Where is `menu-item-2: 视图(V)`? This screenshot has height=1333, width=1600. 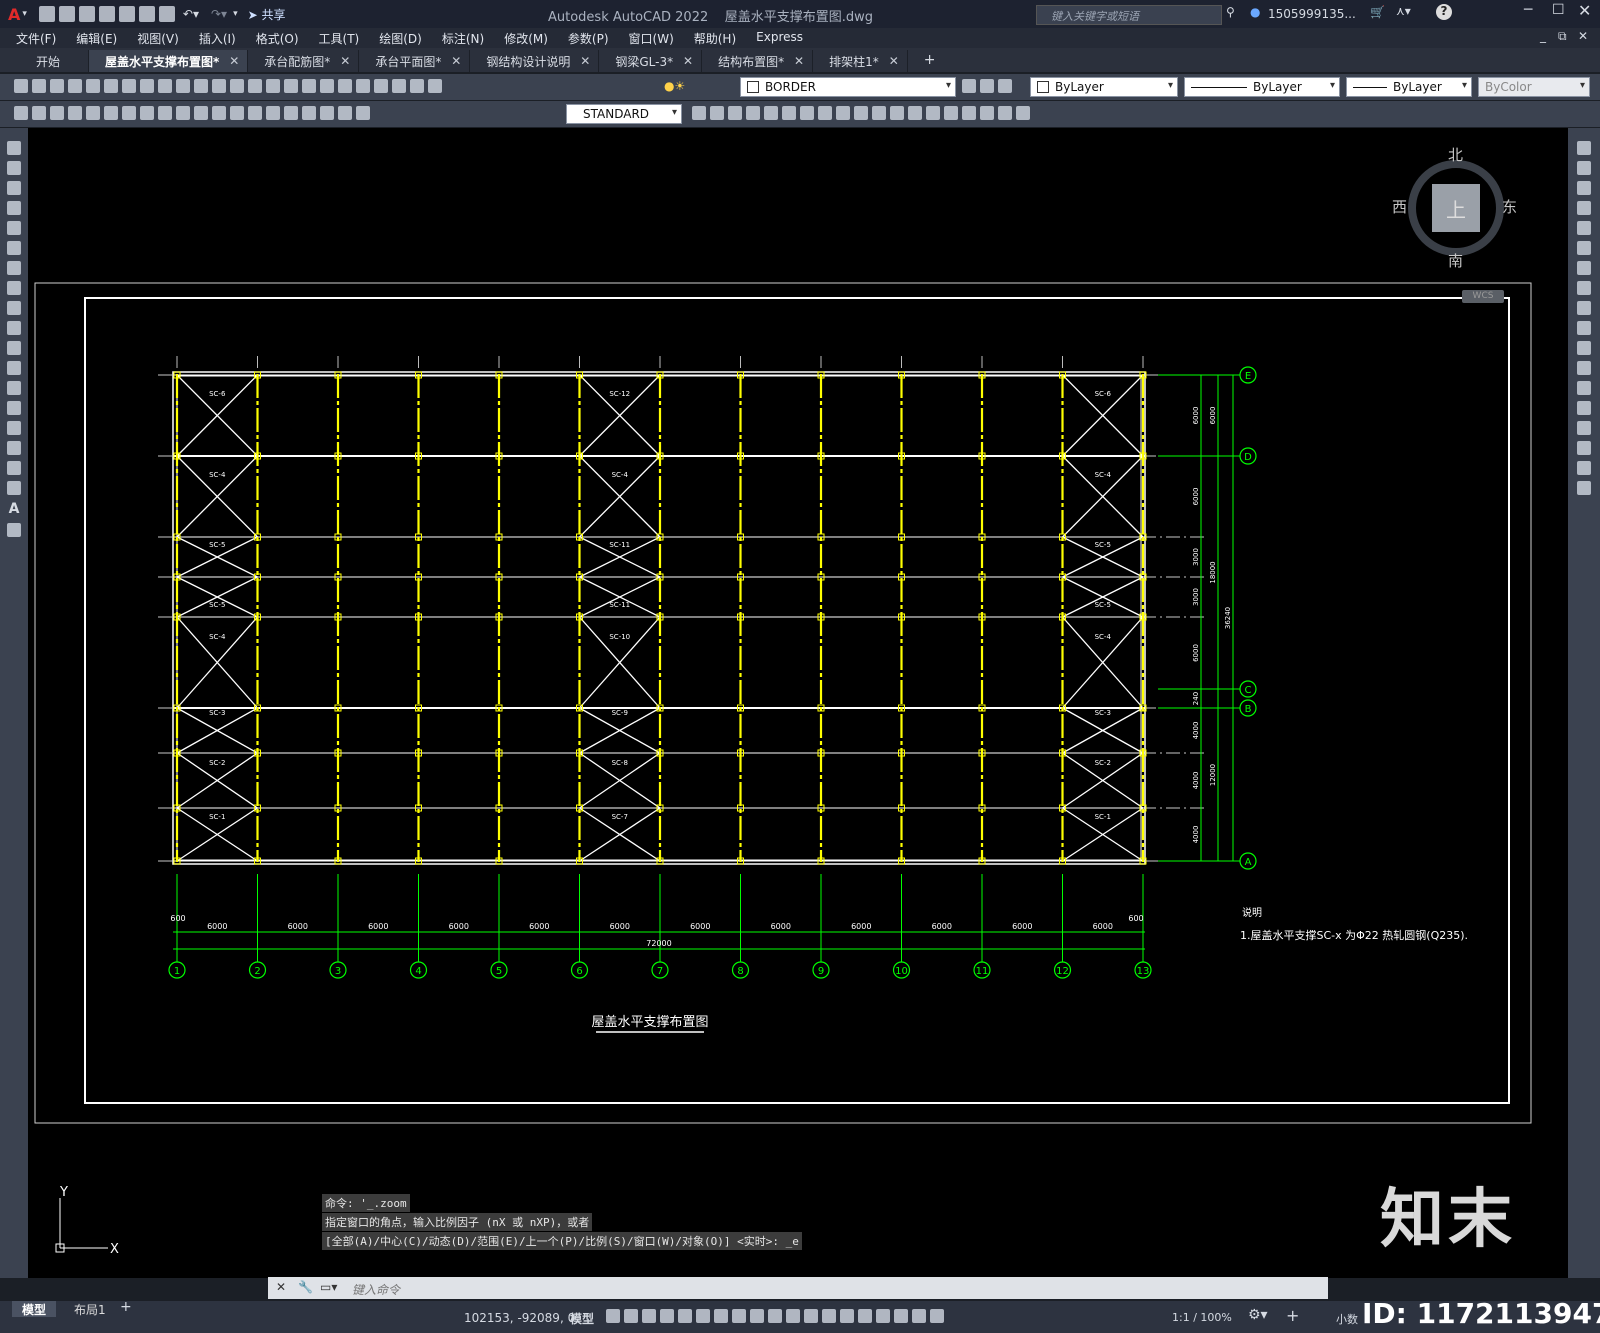
menu-item-2: 视图(V) is located at coordinates (158, 38).